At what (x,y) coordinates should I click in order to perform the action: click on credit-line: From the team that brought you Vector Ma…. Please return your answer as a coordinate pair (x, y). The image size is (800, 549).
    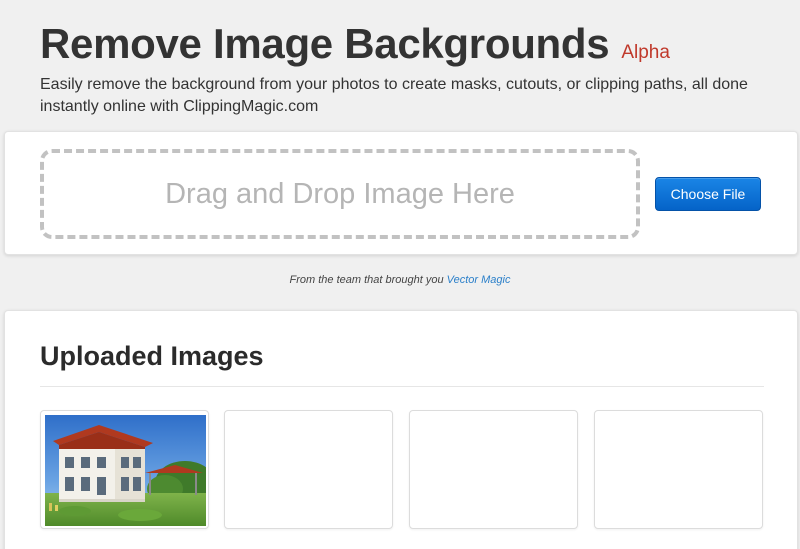
    Looking at the image, I should click on (400, 280).